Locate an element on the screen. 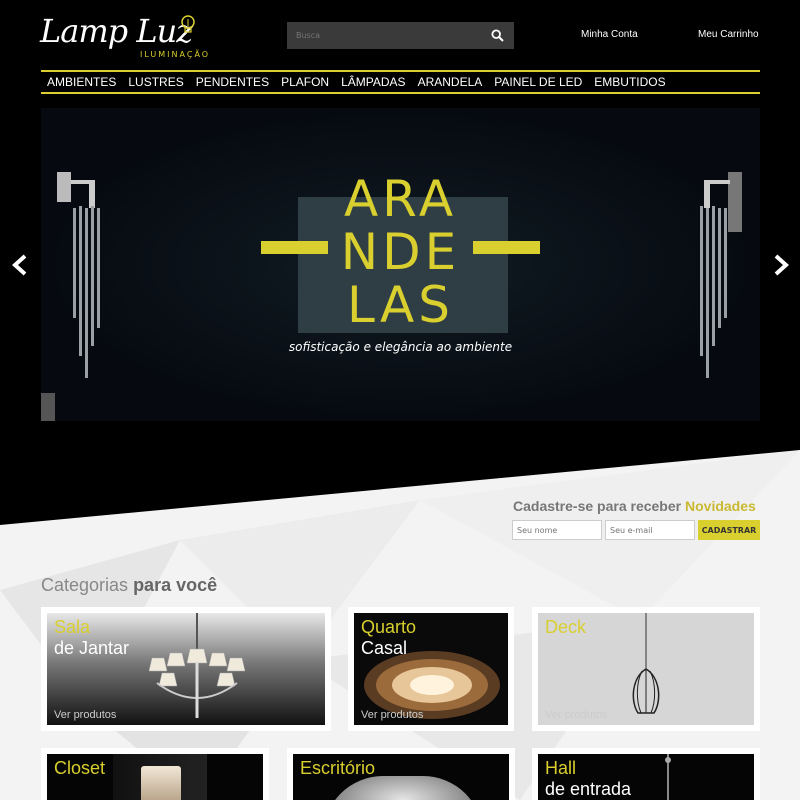 This screenshot has height=800, width=800. lightbulb-icon is located at coordinates (188, 24).